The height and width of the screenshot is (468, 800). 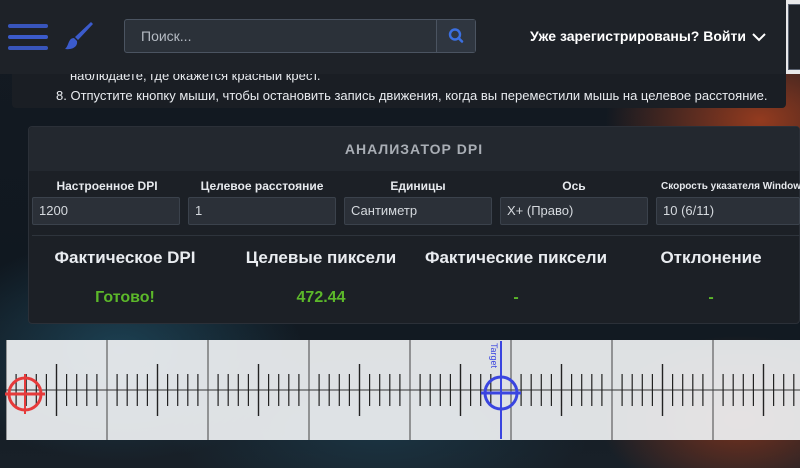 What do you see at coordinates (574, 186) in the screenshot?
I see `axis-label: Ось` at bounding box center [574, 186].